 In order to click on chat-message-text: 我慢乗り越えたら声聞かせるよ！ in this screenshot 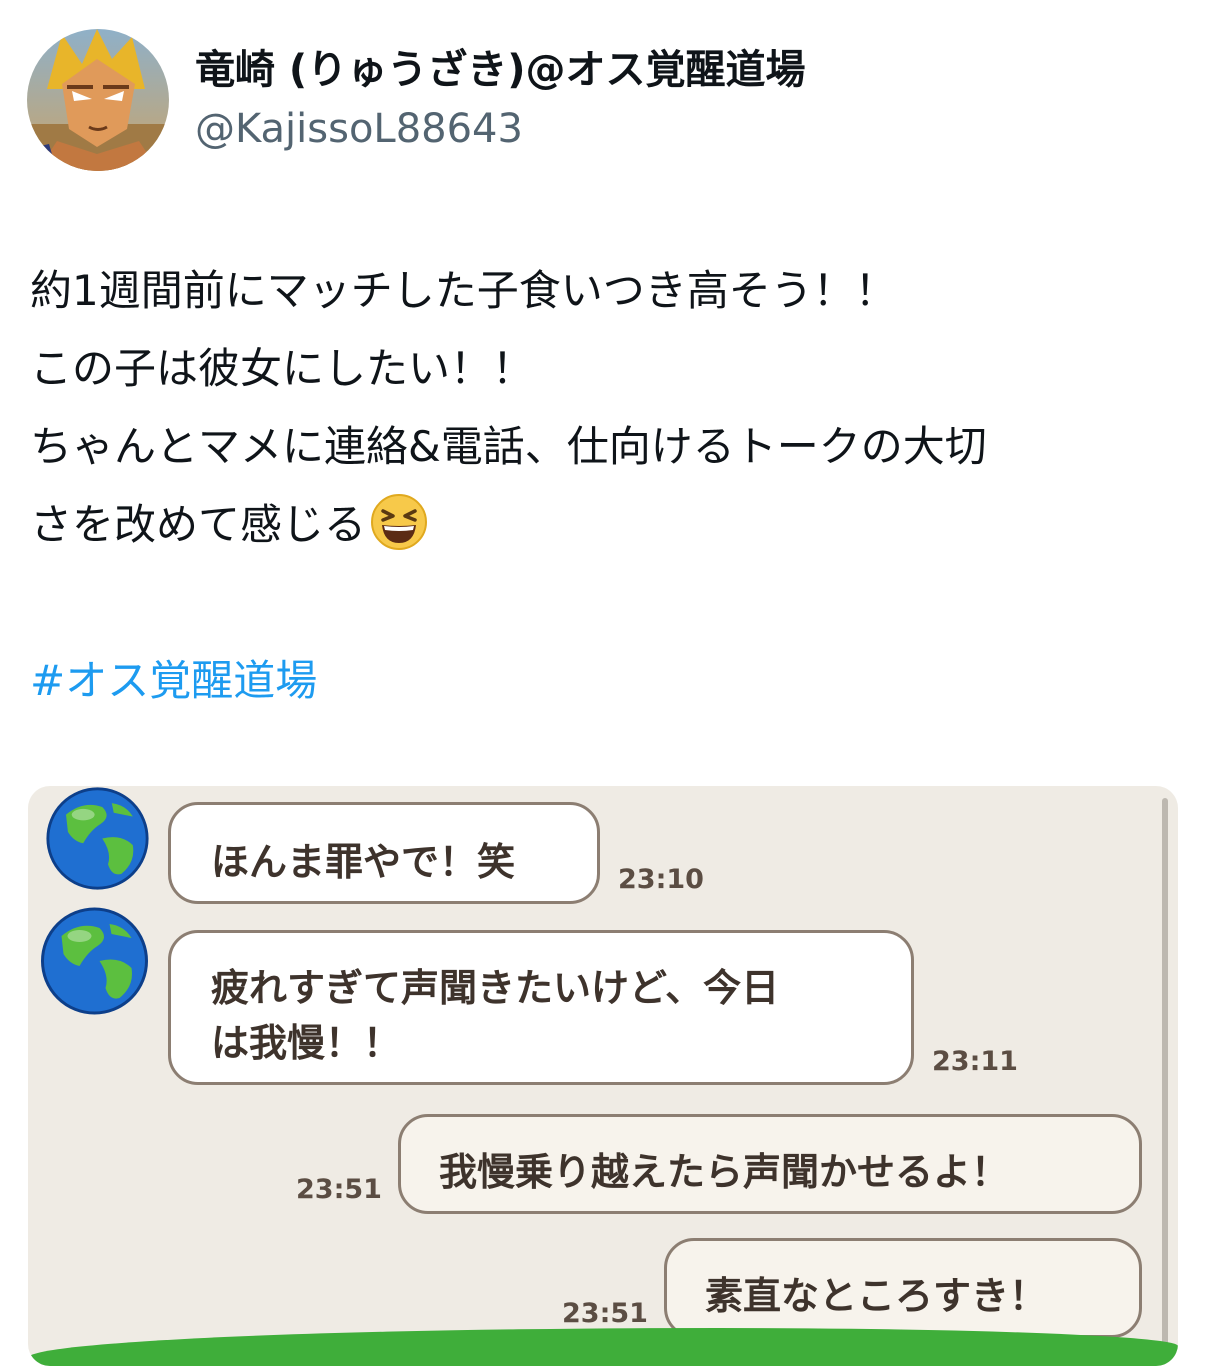, I will do `click(724, 1172)`.